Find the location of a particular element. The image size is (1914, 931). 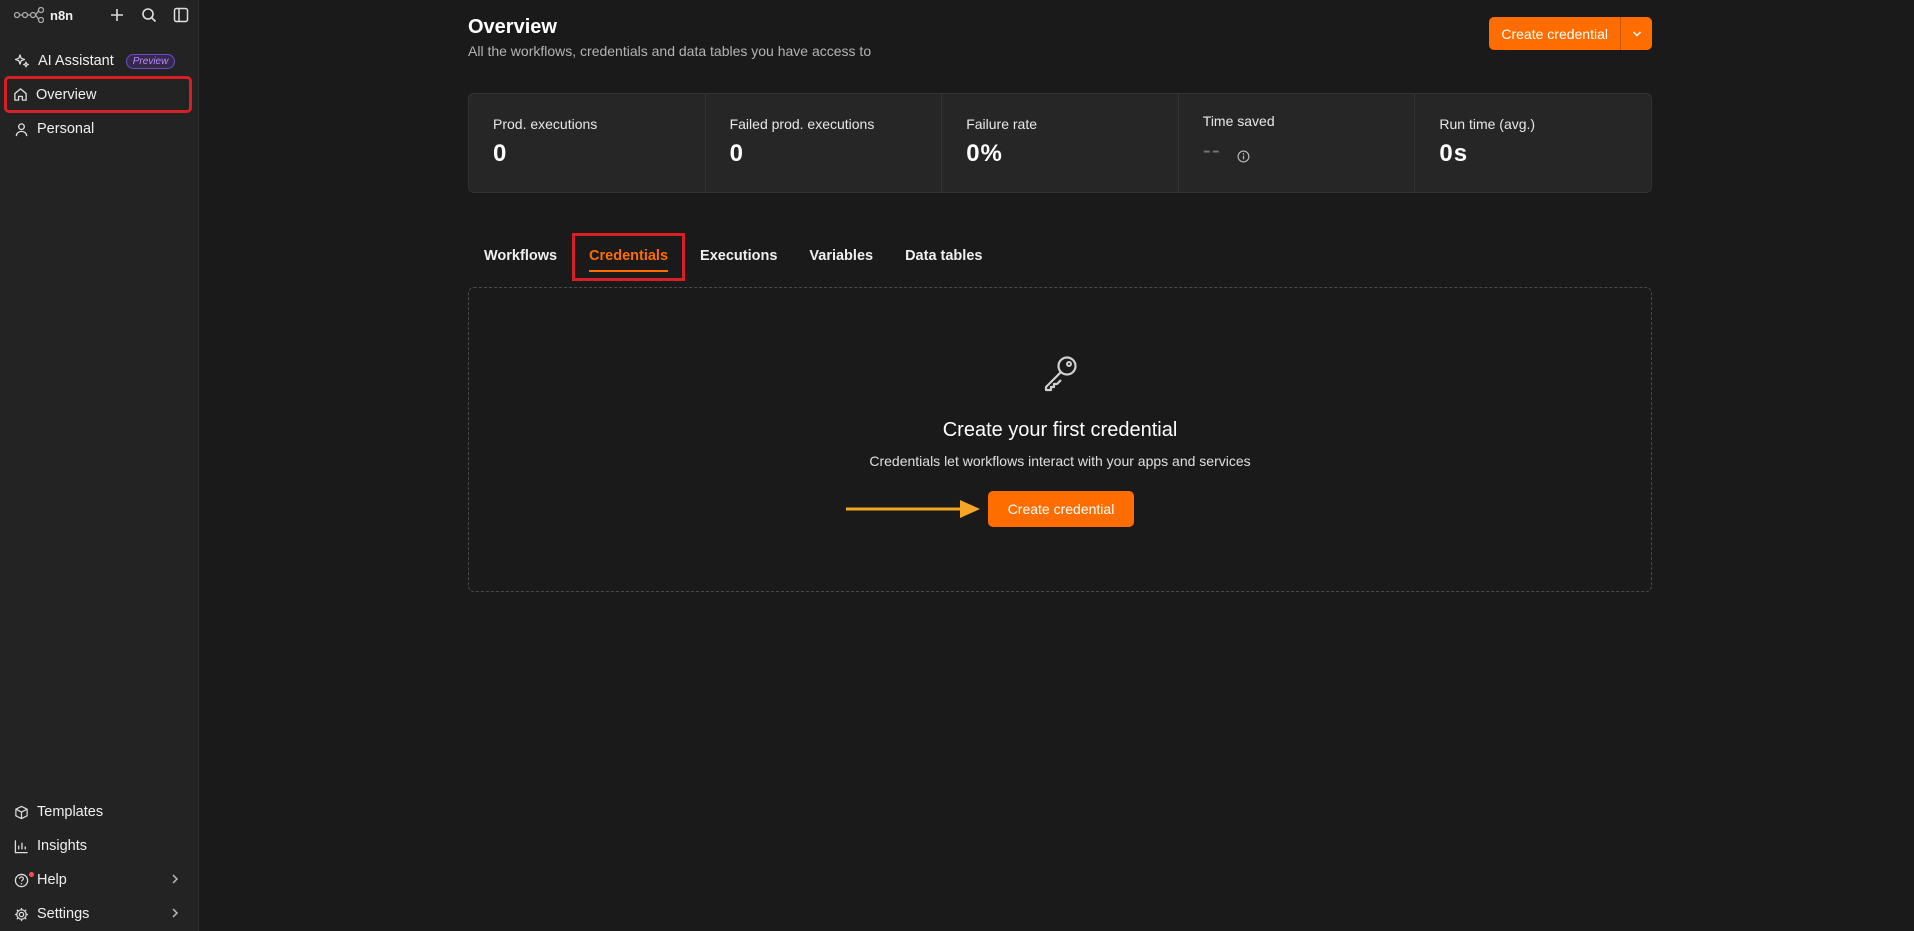

chart-icon is located at coordinates (21, 846).